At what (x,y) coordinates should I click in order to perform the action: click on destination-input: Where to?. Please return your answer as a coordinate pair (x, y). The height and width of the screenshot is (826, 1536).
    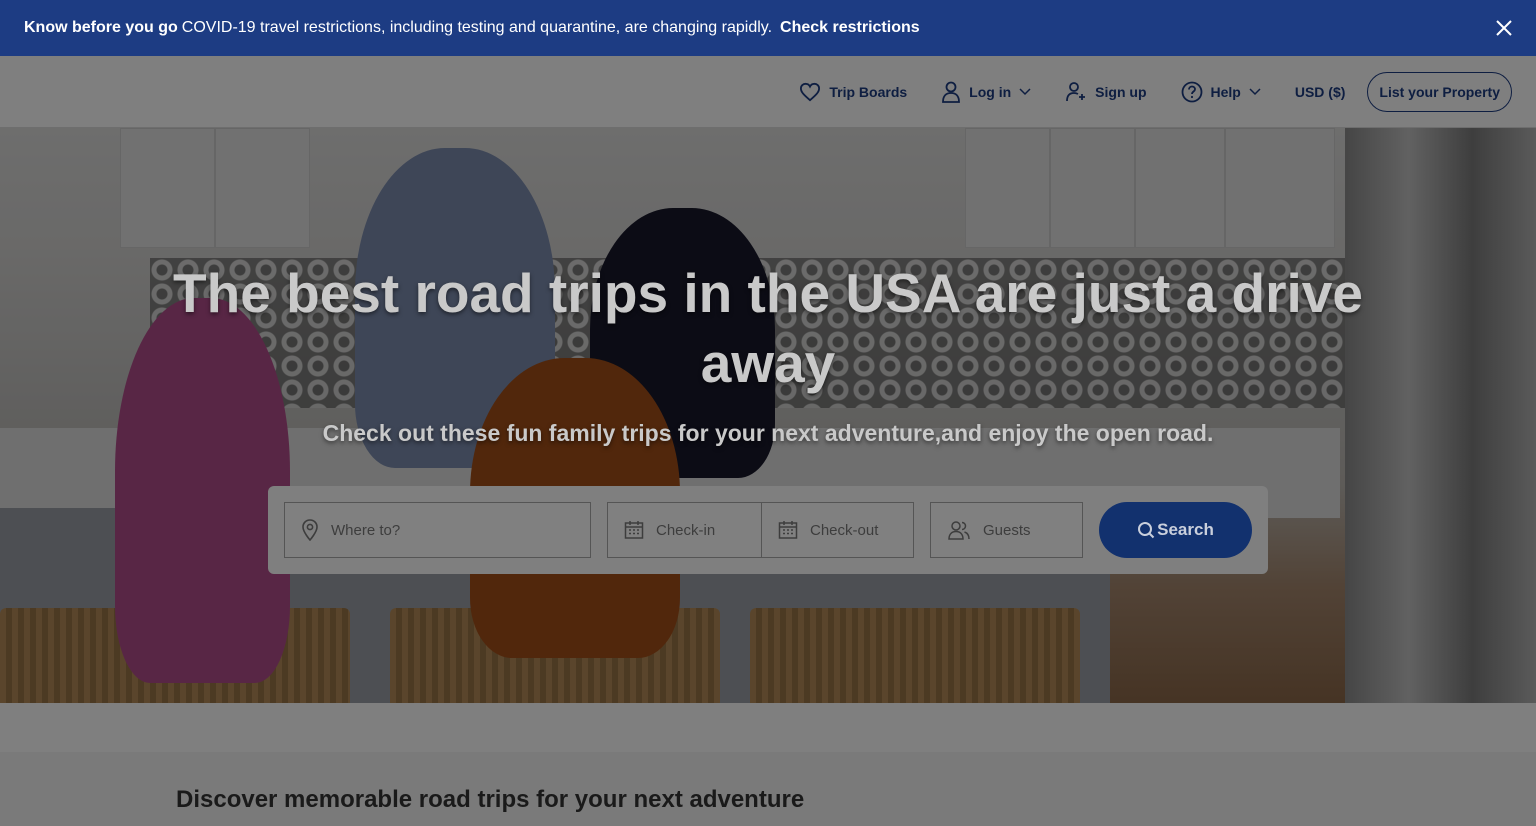
    Looking at the image, I should click on (437, 530).